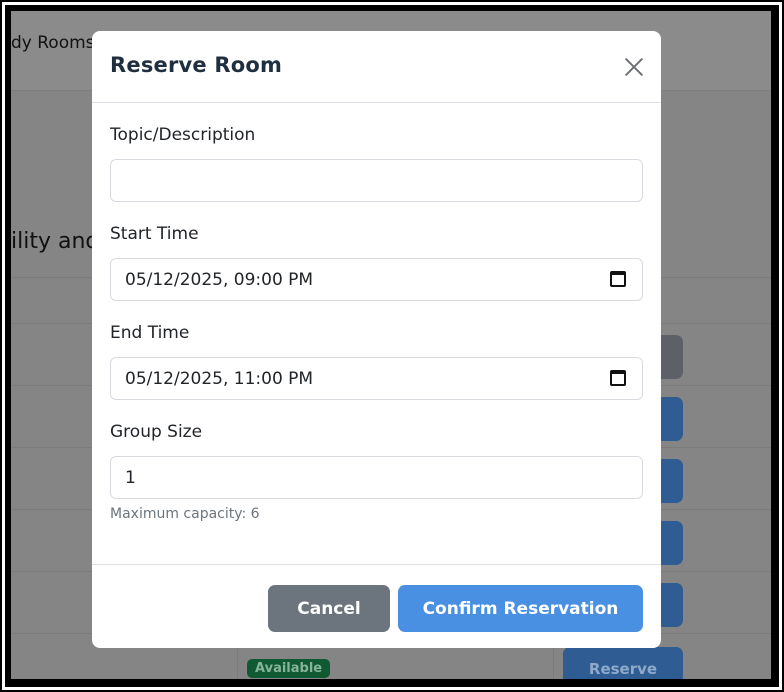 The height and width of the screenshot is (692, 784). I want to click on group-size-label: Group Size, so click(156, 432).